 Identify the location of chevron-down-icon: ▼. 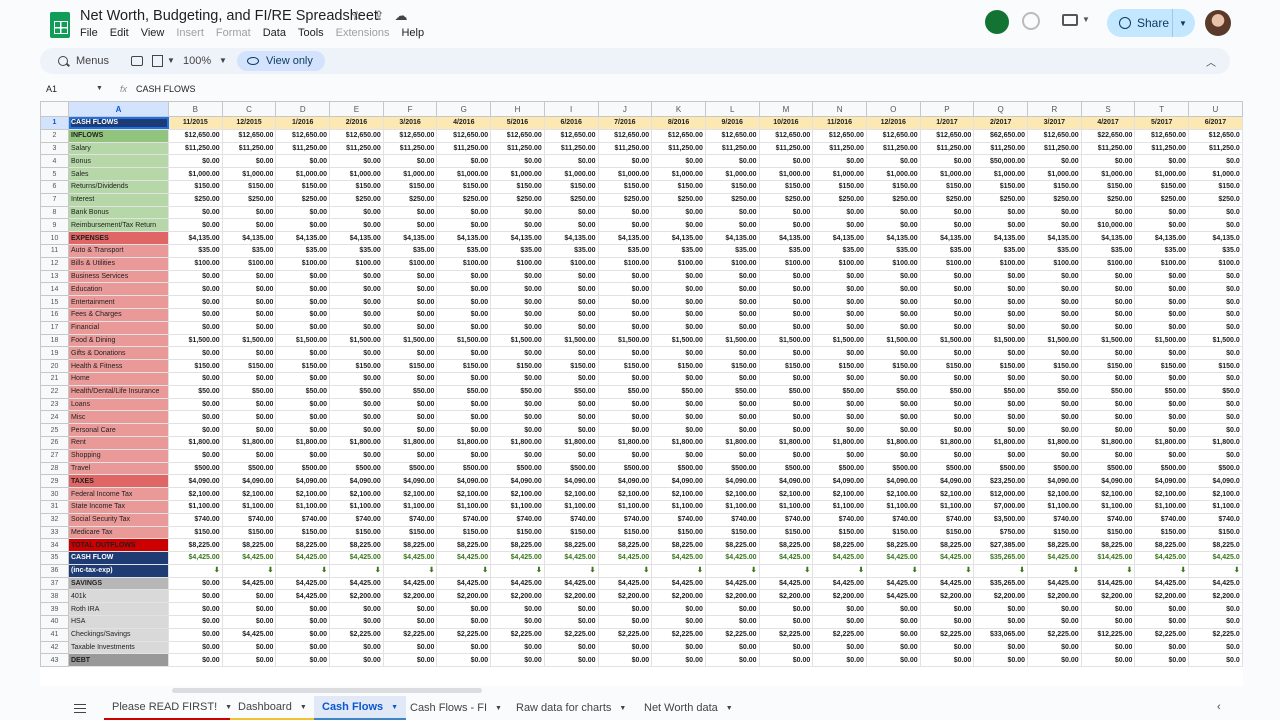
(171, 60).